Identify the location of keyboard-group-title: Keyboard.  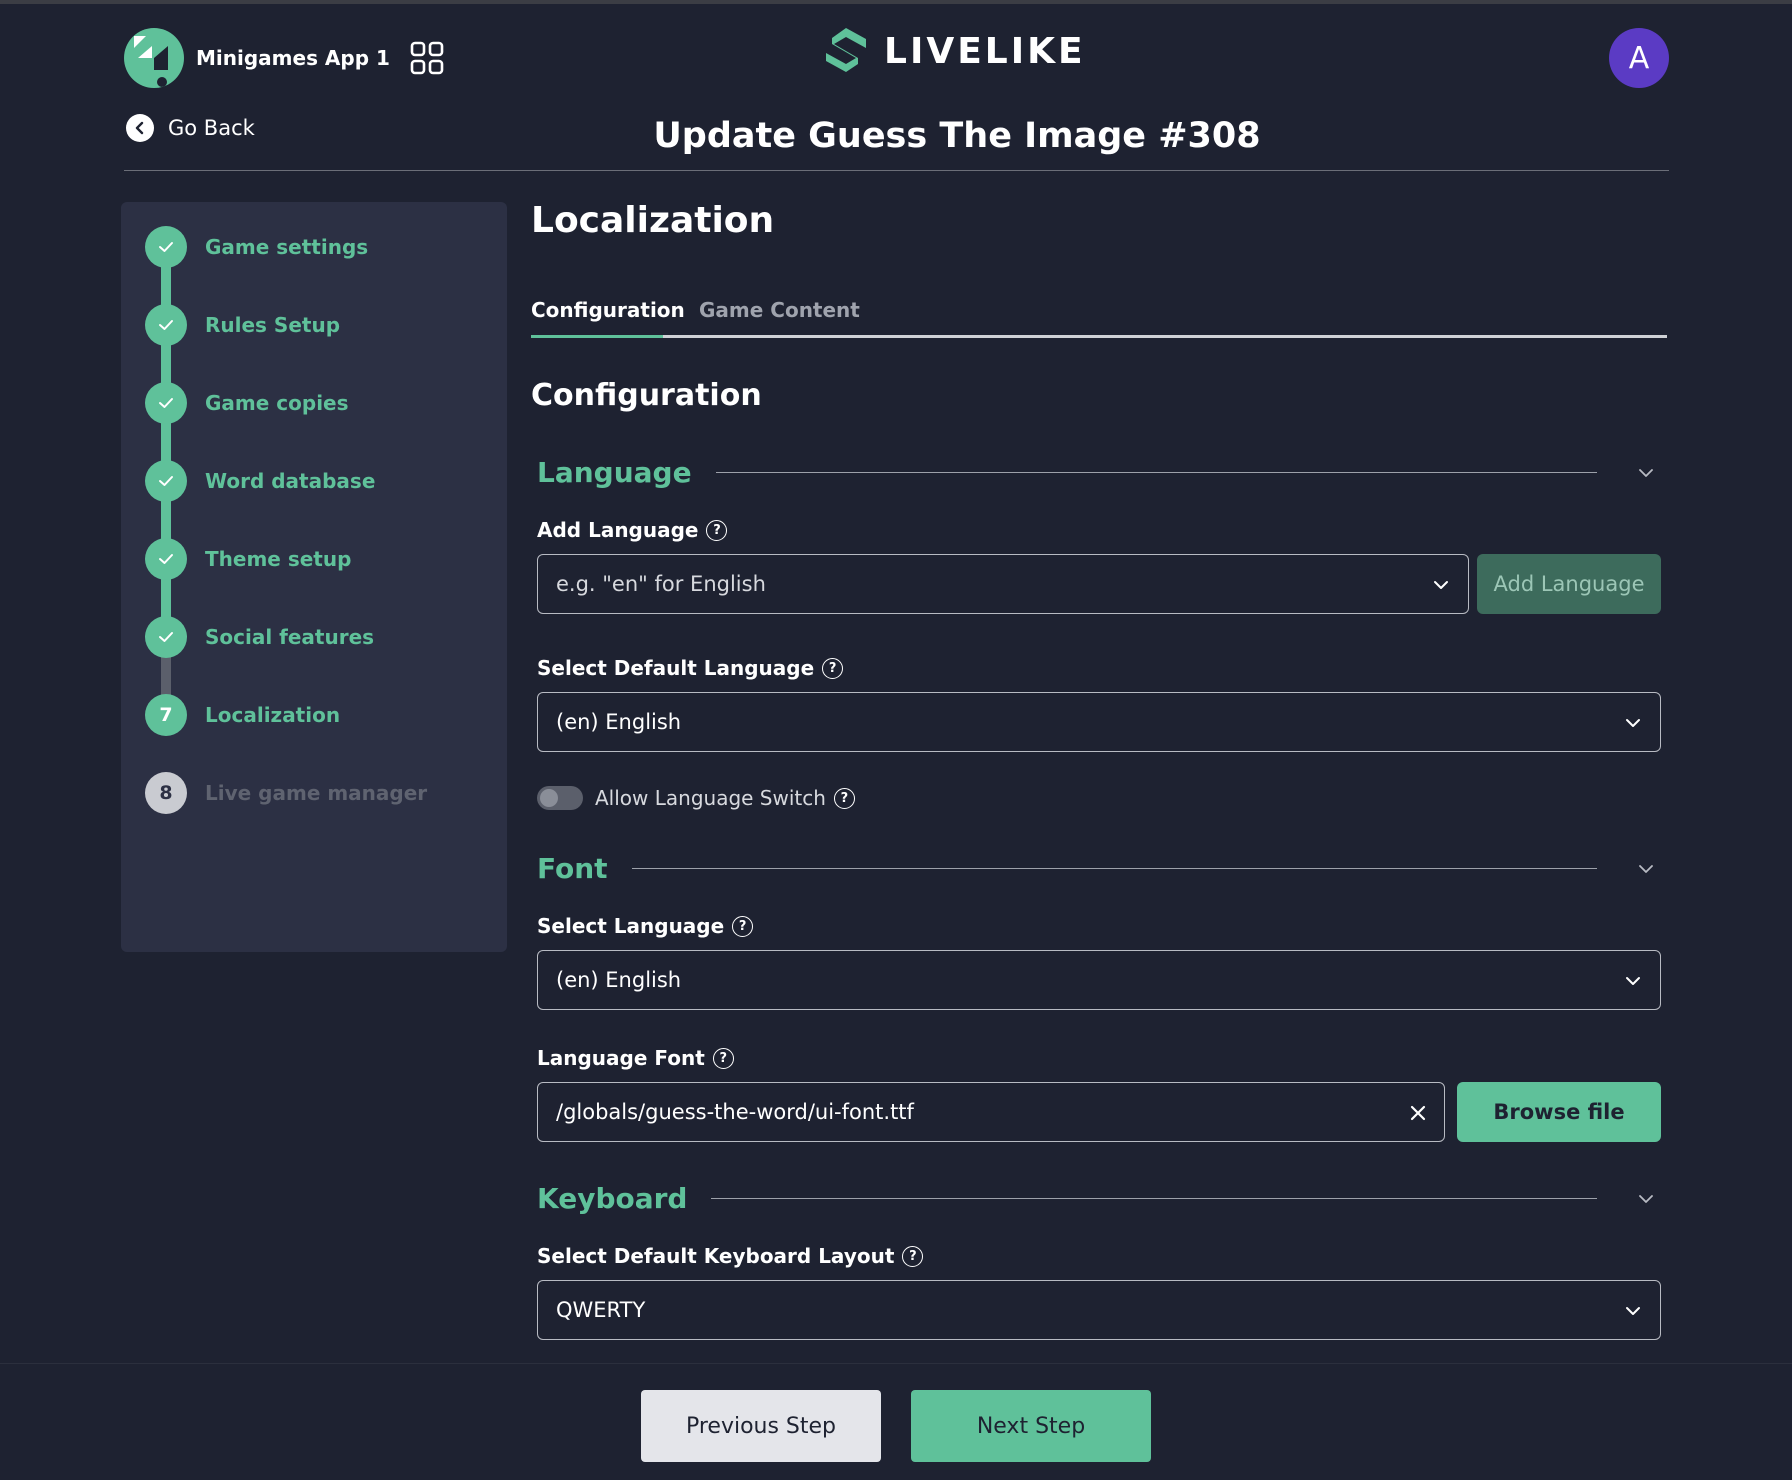
(612, 1198).